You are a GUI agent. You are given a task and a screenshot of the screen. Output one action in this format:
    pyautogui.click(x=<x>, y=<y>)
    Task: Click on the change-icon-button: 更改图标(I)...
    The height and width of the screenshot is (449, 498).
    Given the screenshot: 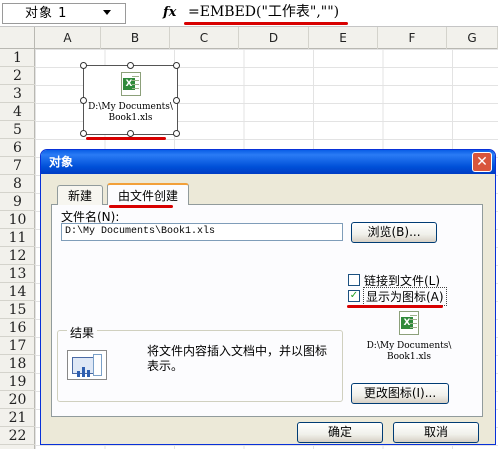 What is the action you would take?
    pyautogui.click(x=400, y=393)
    